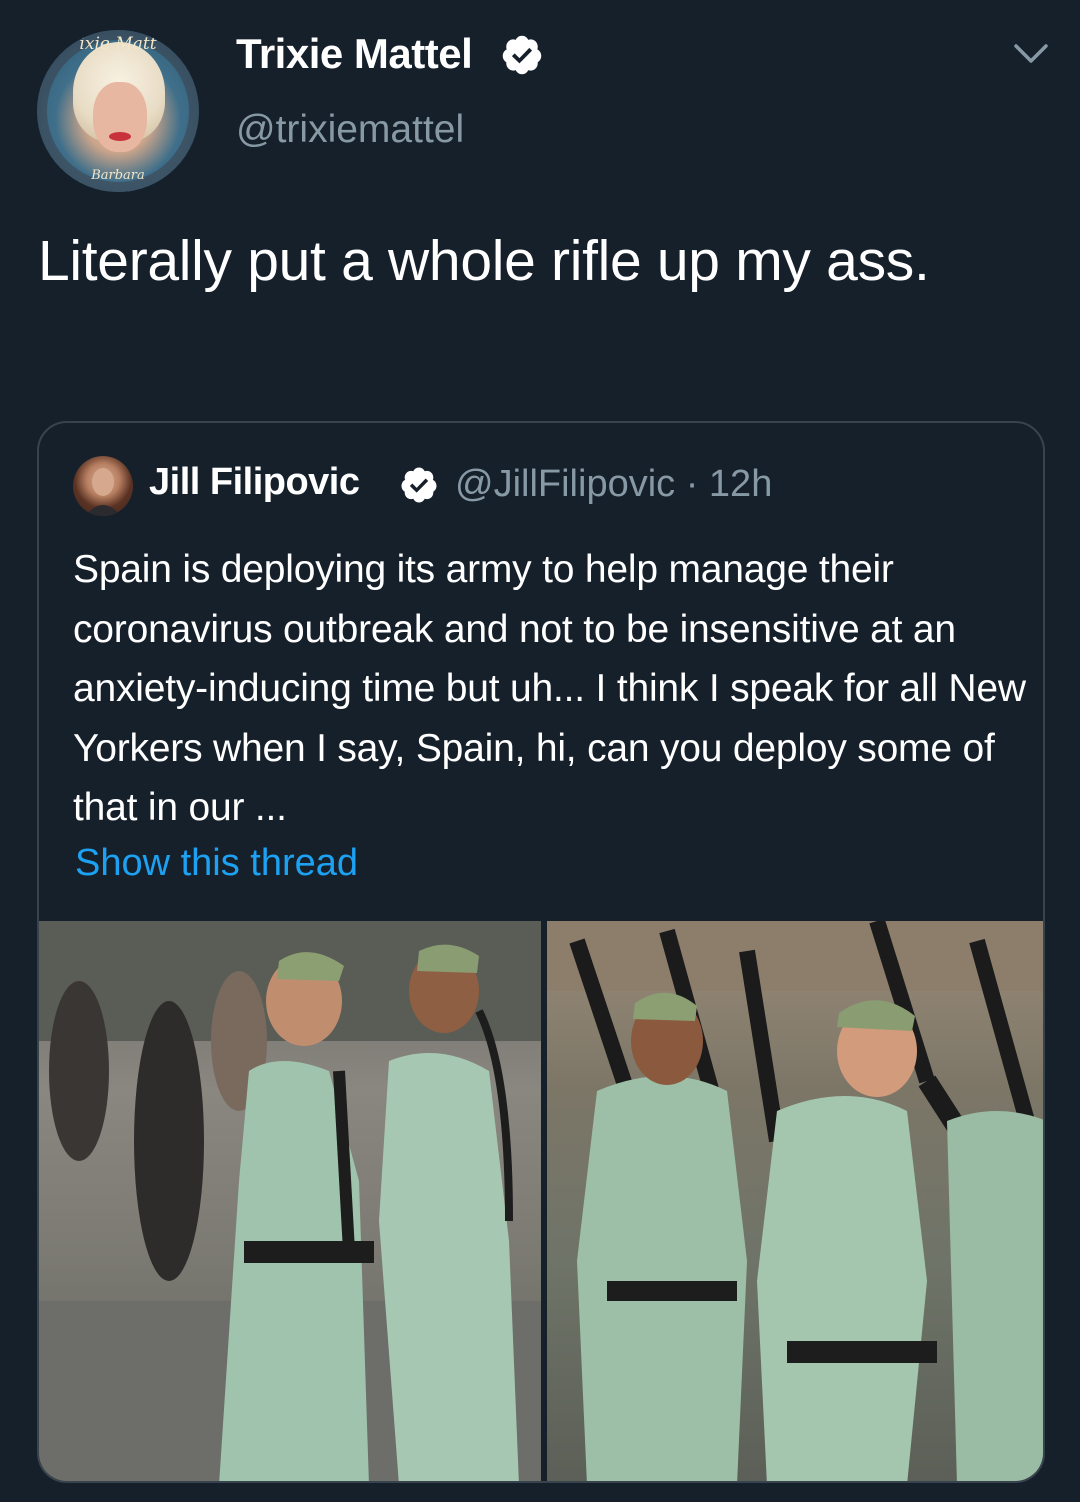 This screenshot has width=1080, height=1502. I want to click on quoted-author-avatar, so click(103, 486).